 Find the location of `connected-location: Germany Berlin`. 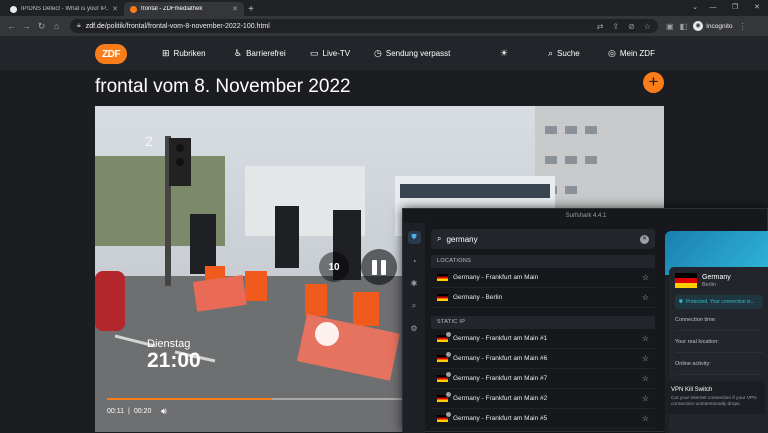

connected-location: Germany Berlin is located at coordinates (719, 280).